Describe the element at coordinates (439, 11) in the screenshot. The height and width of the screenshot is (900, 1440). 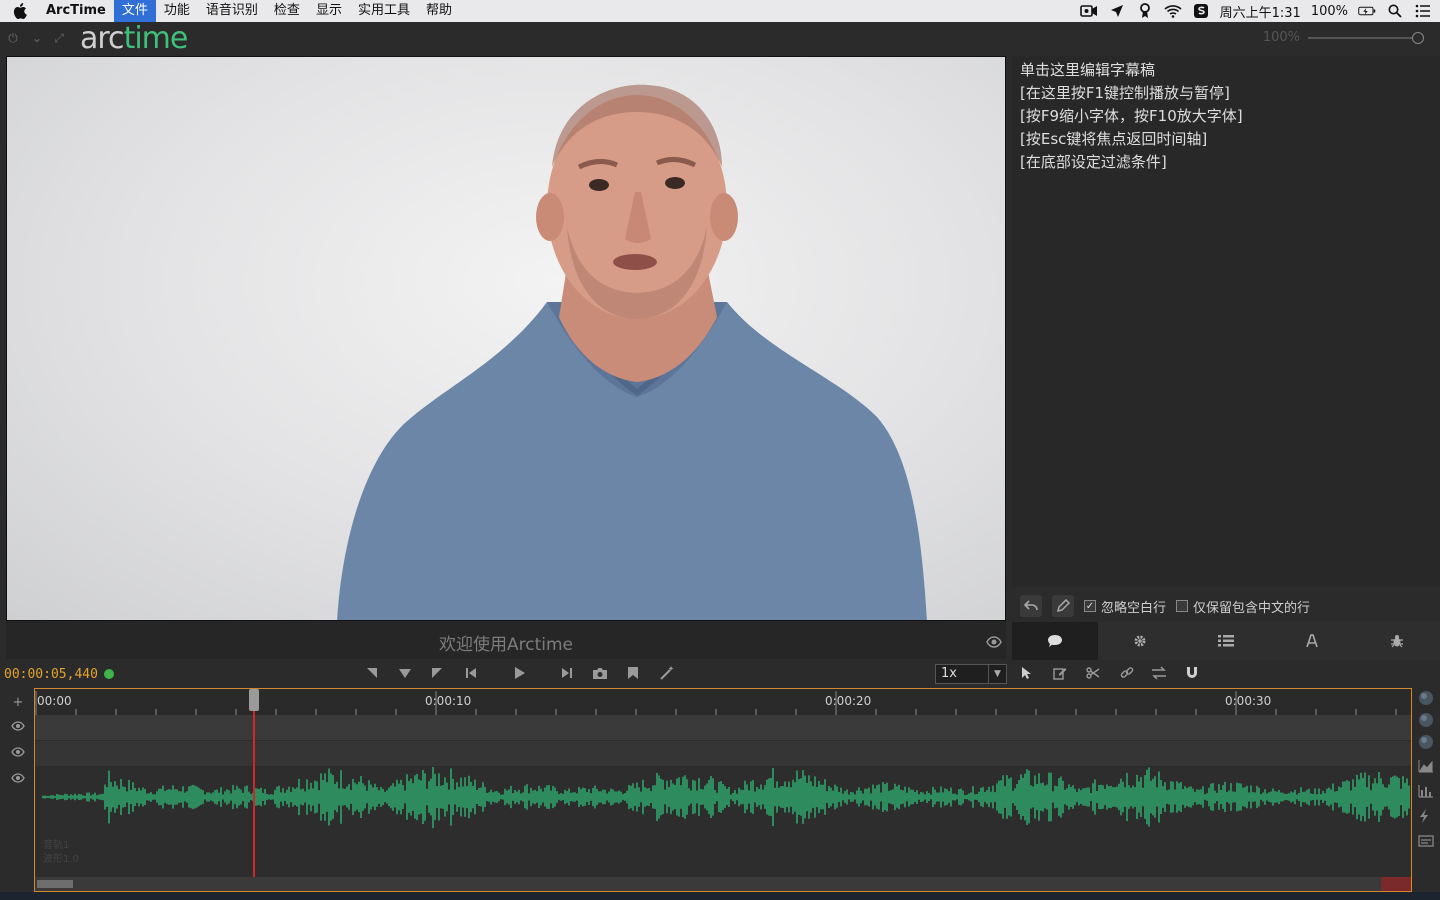
I see `menu-help: 帮助` at that location.